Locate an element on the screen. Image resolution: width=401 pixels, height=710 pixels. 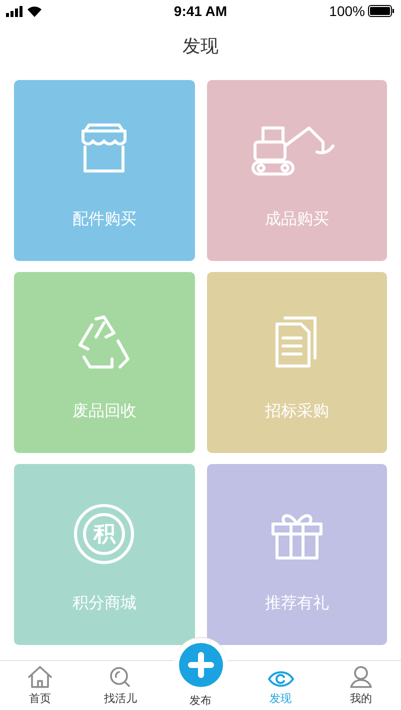
tab-item: 发现 is located at coordinates (280, 685).